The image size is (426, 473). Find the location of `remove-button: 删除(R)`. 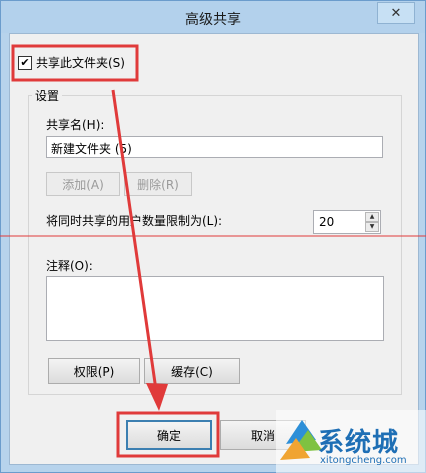

remove-button: 删除(R) is located at coordinates (158, 184).